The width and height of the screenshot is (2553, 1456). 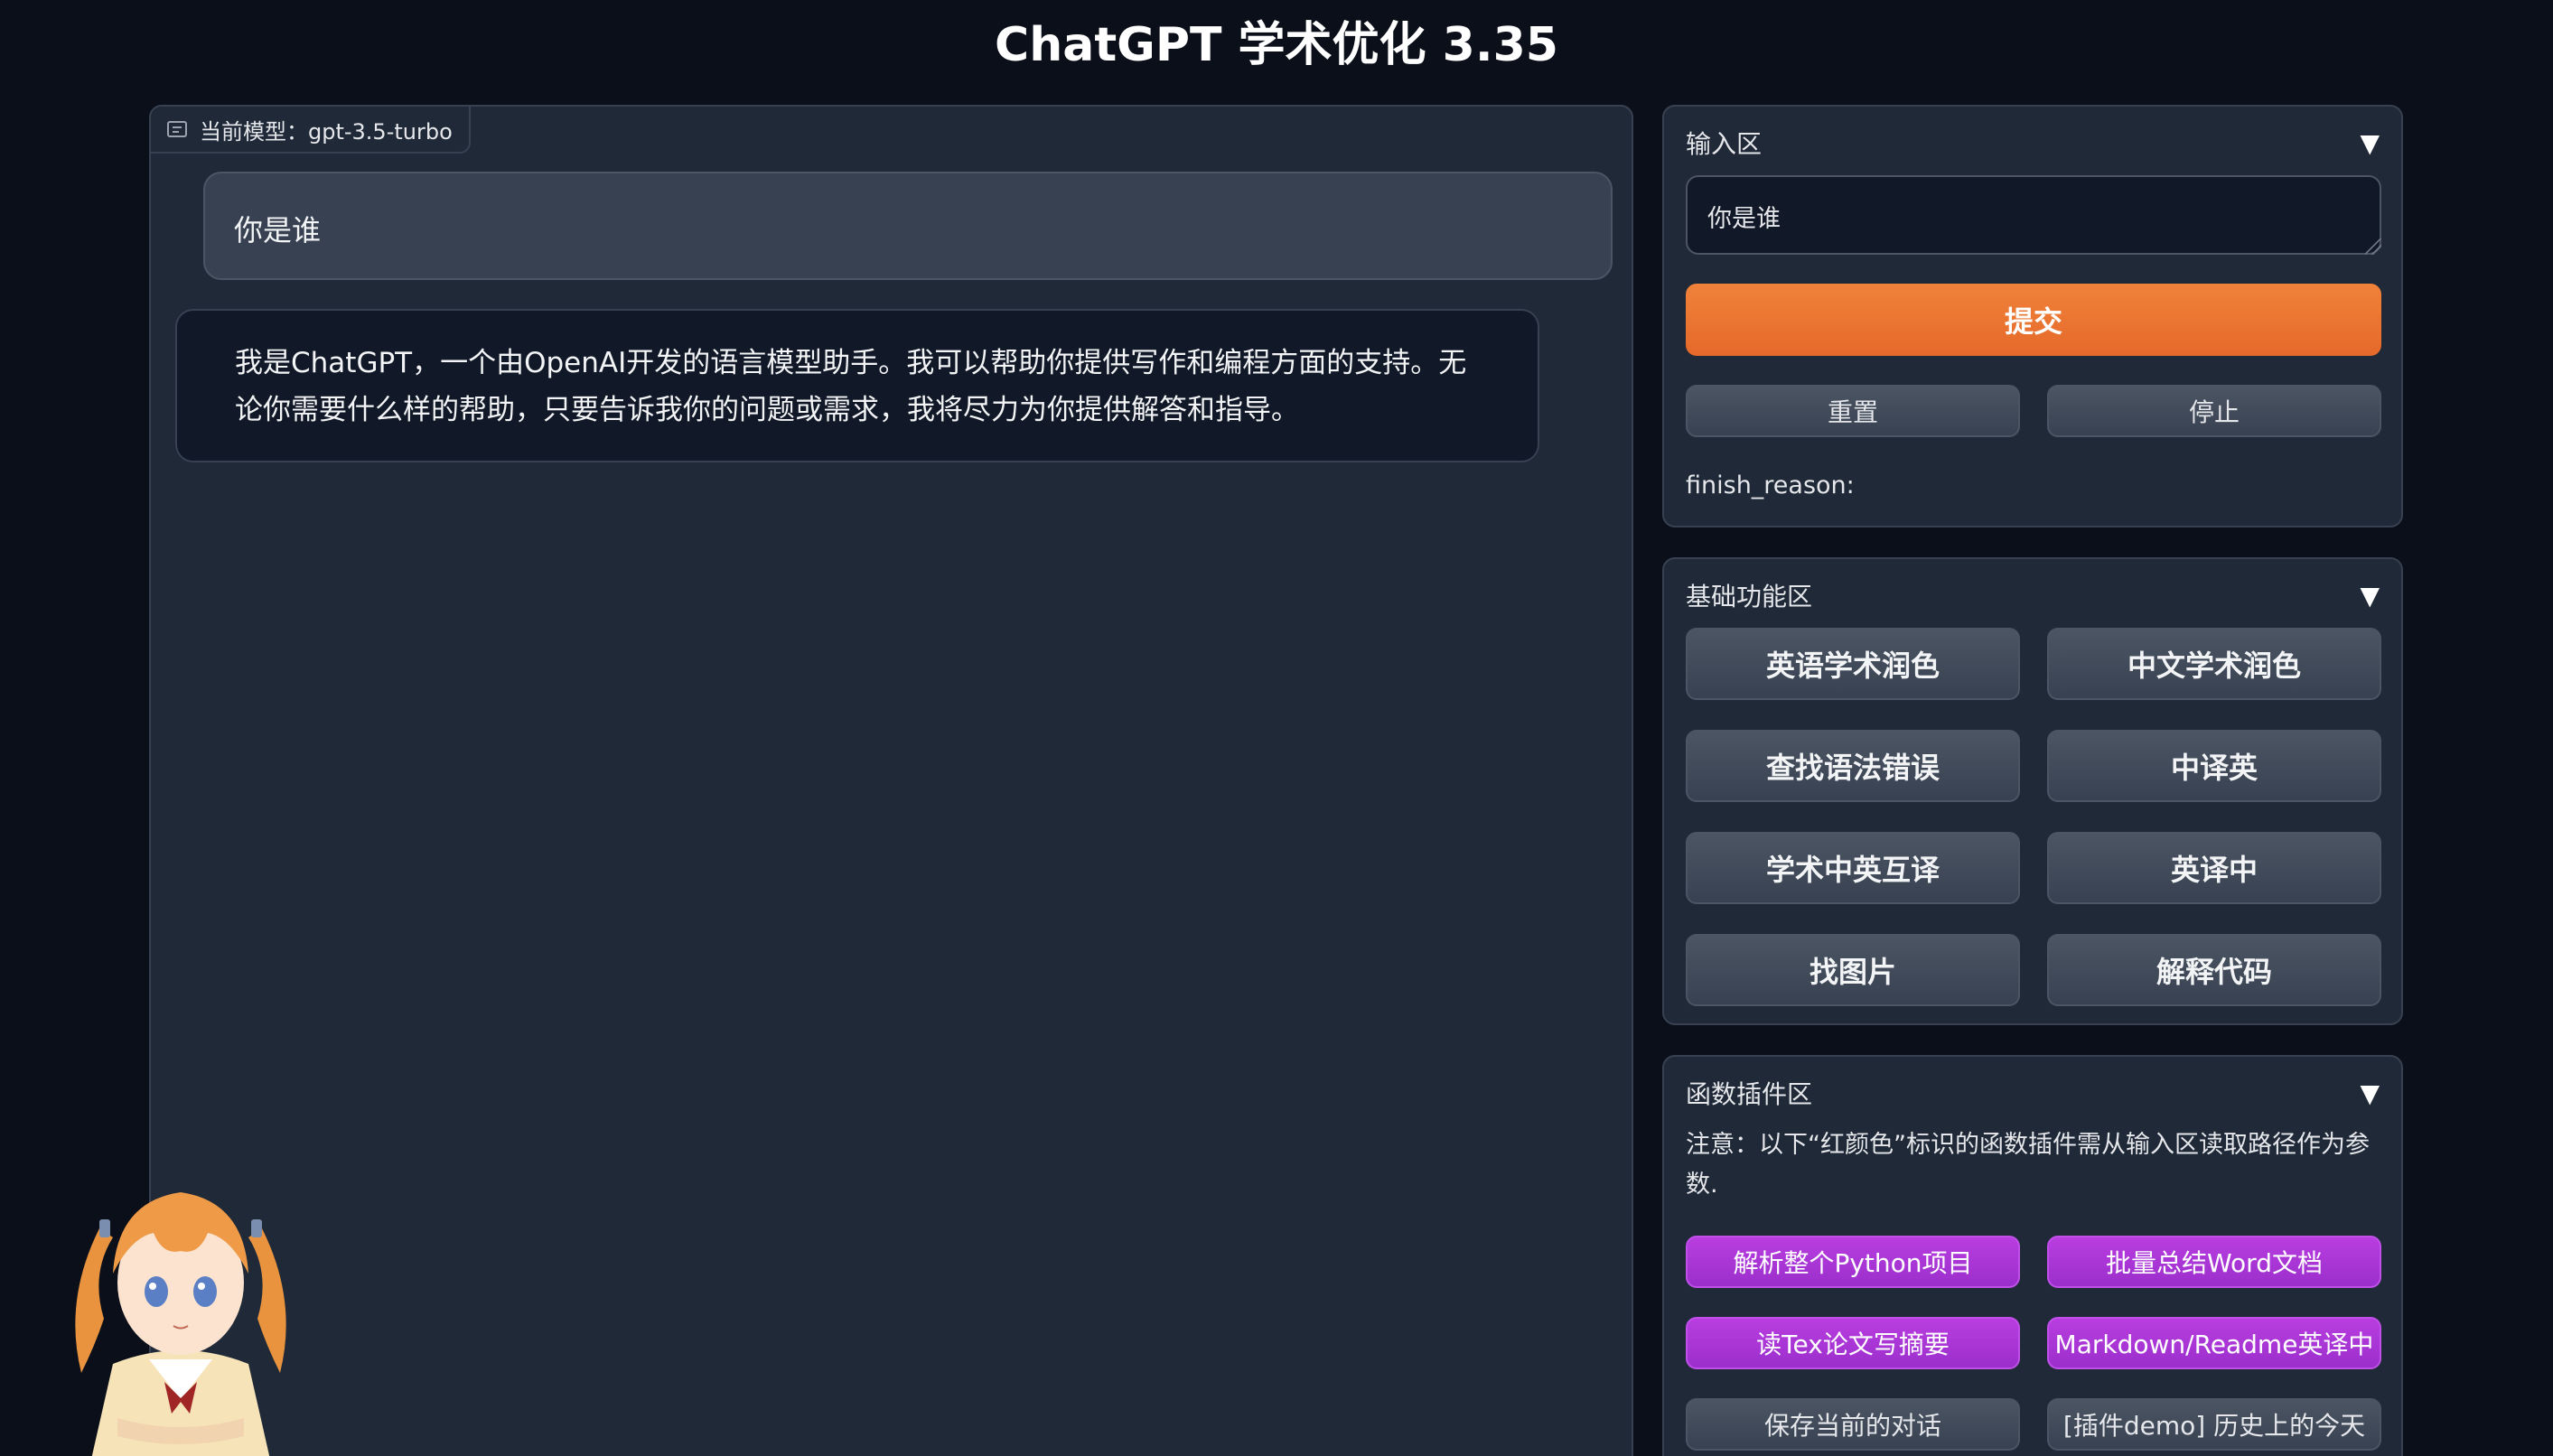 What do you see at coordinates (2214, 868) in the screenshot?
I see `en-to-zh-button: 英译中` at bounding box center [2214, 868].